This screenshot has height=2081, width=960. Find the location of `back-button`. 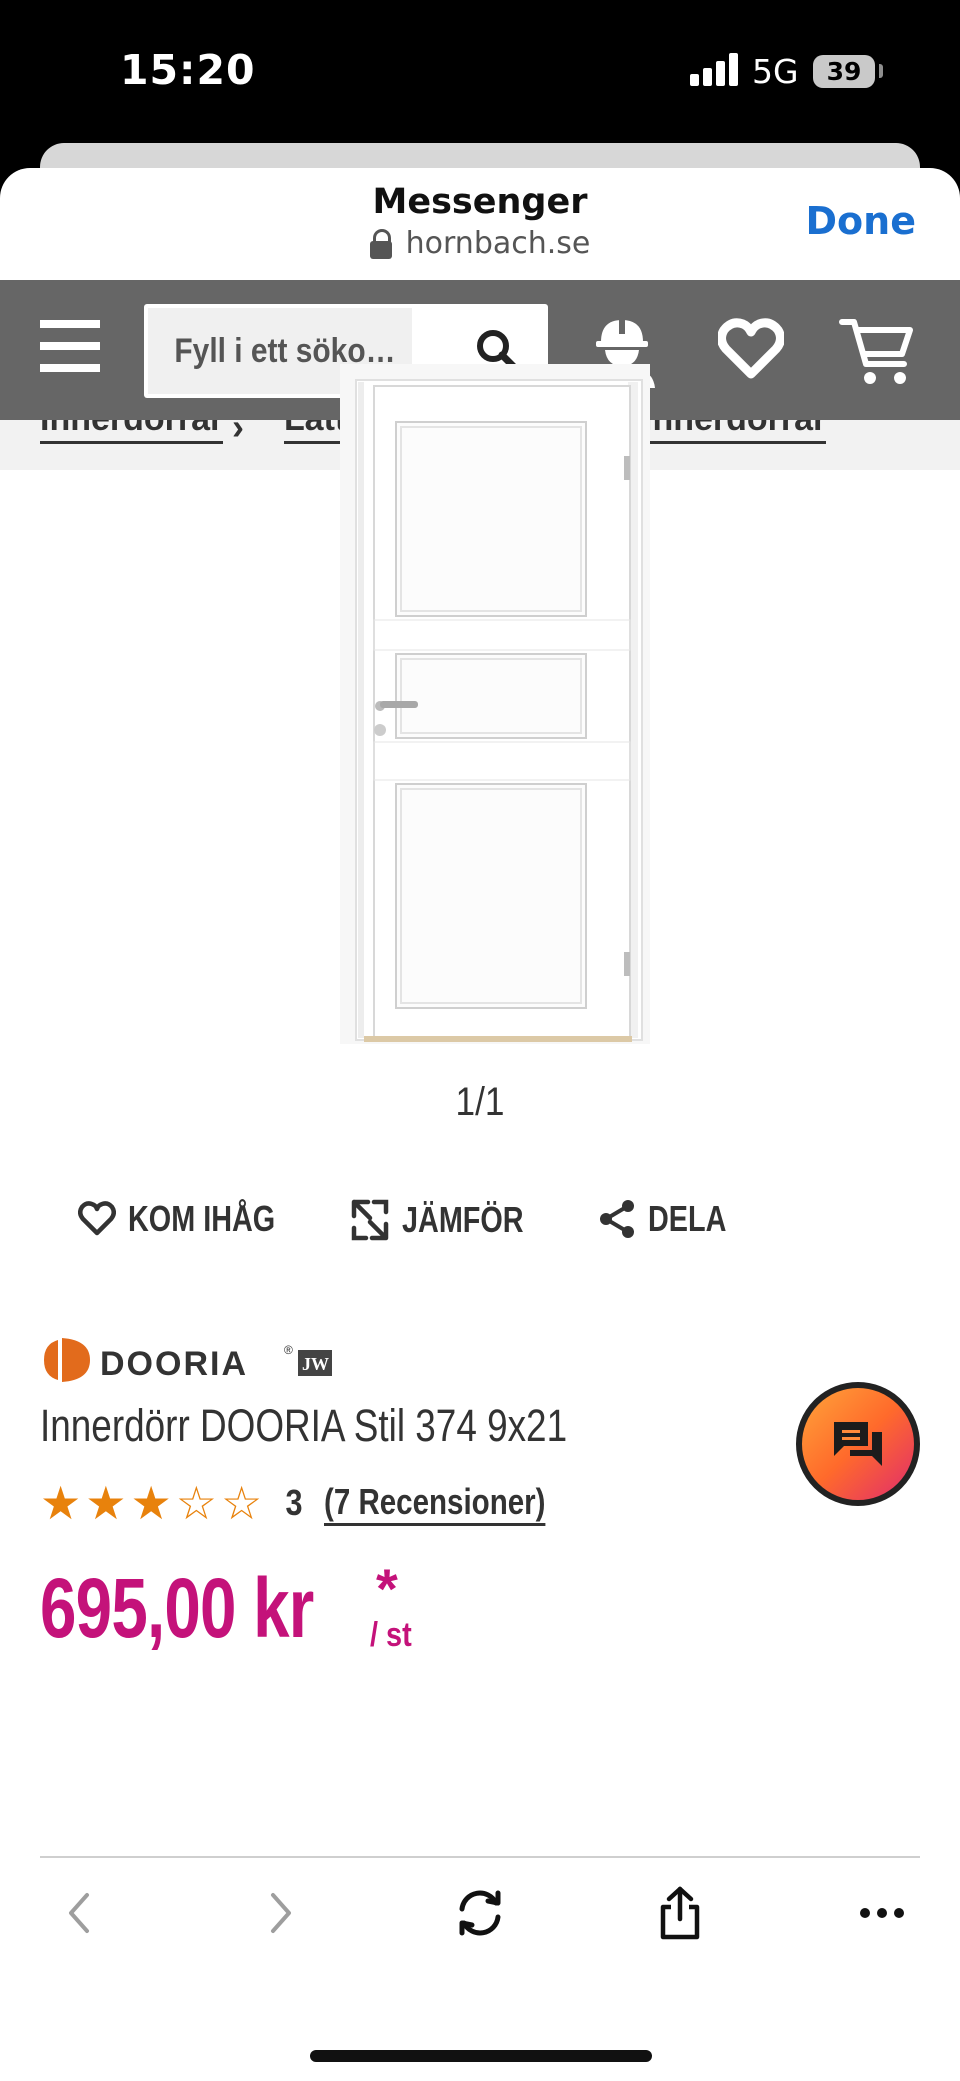

back-button is located at coordinates (78, 1913).